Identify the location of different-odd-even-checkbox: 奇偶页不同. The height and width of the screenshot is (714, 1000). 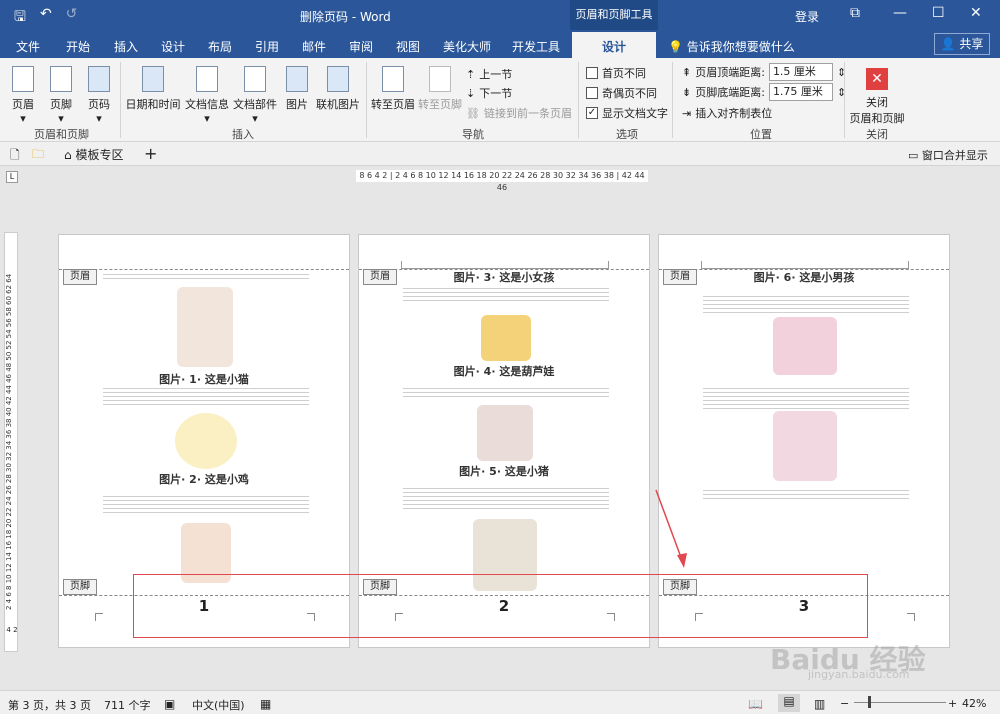
(621, 93).